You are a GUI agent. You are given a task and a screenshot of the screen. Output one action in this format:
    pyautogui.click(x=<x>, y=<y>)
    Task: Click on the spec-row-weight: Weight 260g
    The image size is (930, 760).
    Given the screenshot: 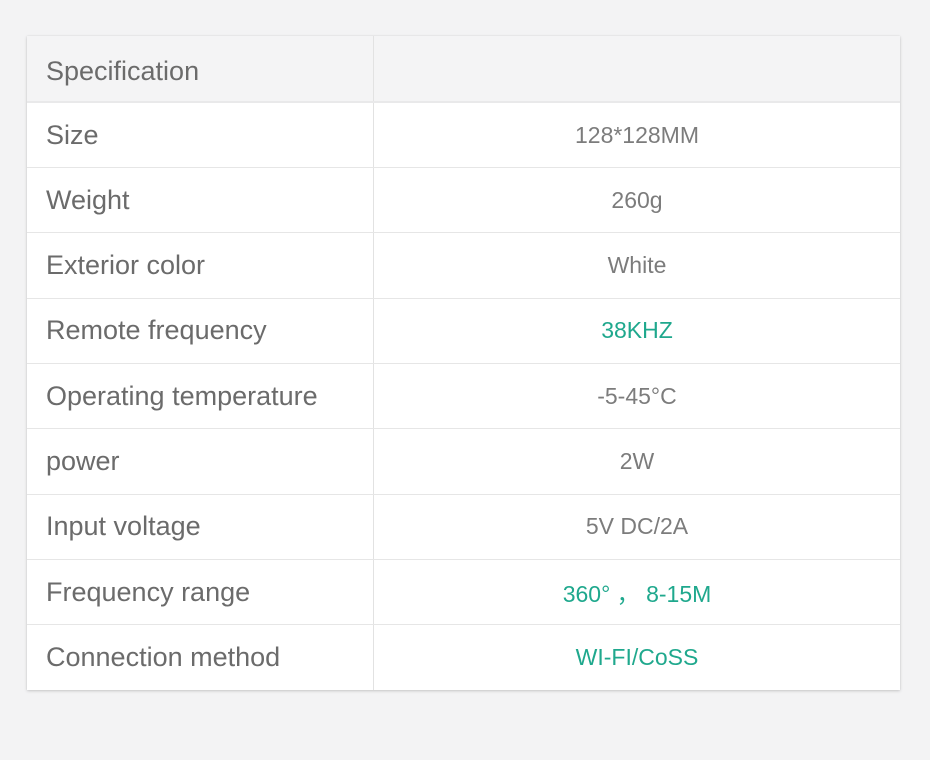 What is the action you would take?
    pyautogui.click(x=463, y=200)
    